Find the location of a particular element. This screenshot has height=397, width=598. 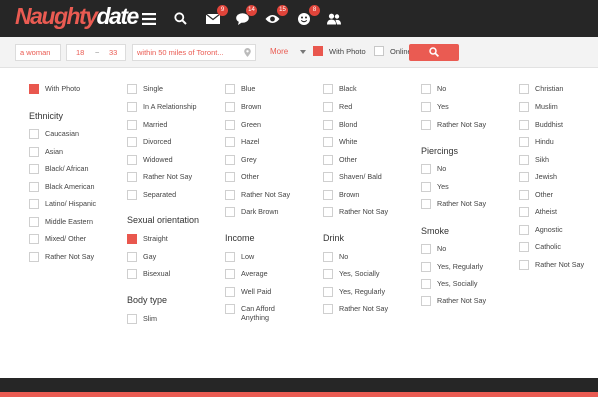

with-photo-checkbox is located at coordinates (318, 51).